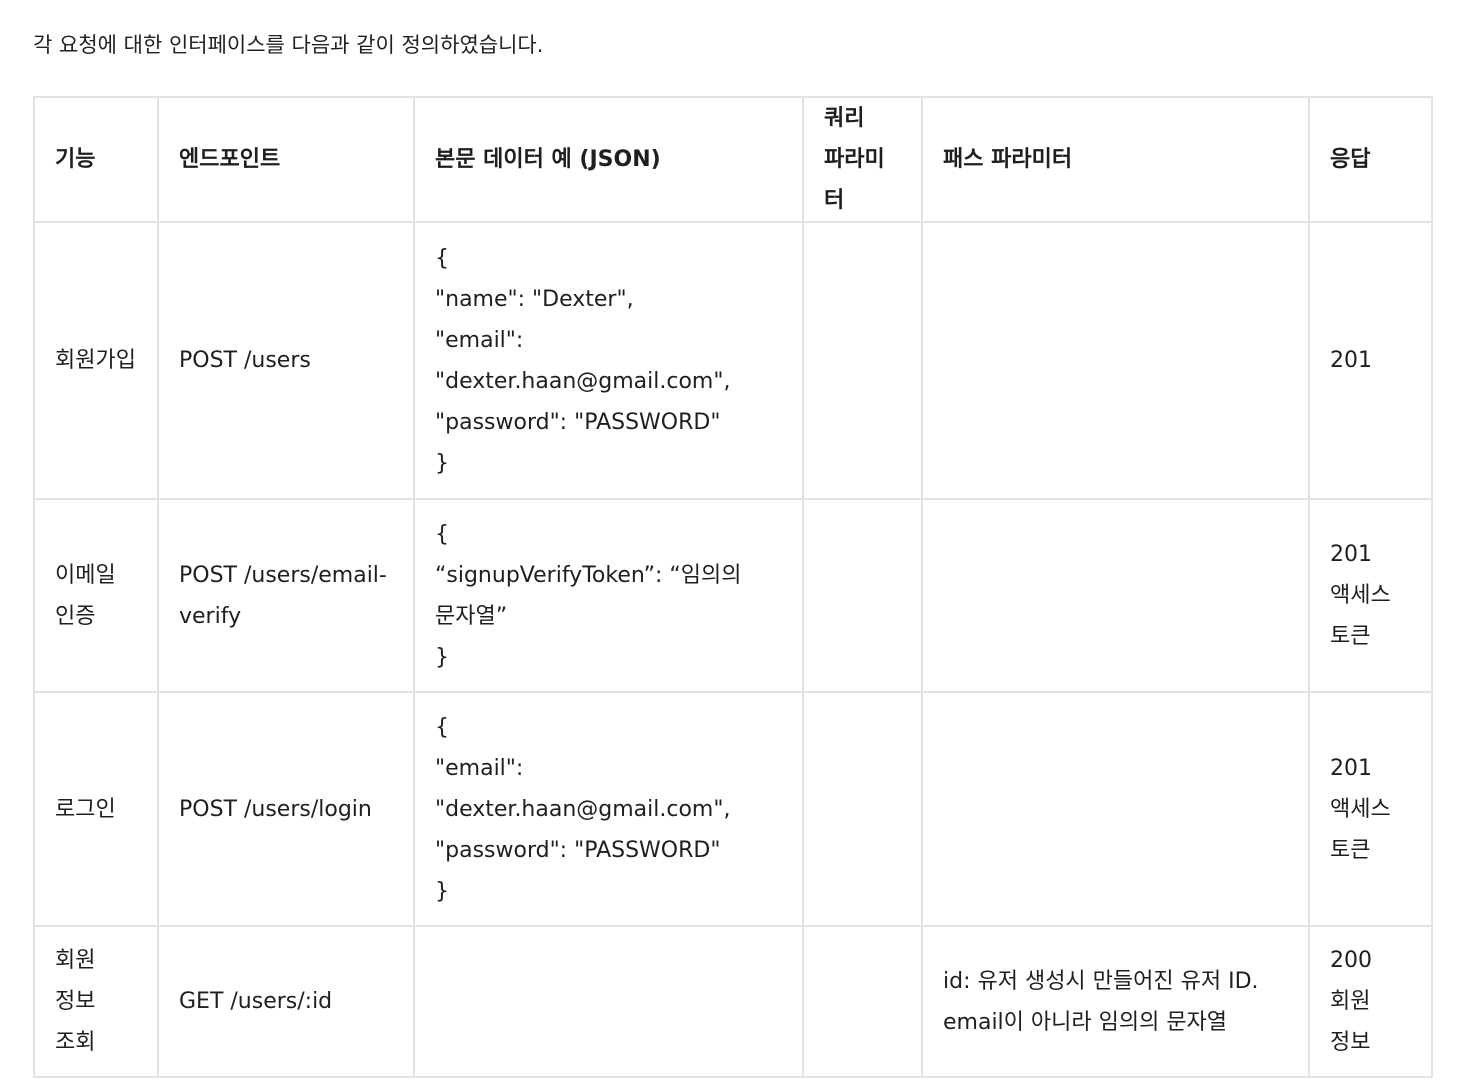 This screenshot has width=1475, height=1091. I want to click on header-feature: 기능, so click(96, 159).